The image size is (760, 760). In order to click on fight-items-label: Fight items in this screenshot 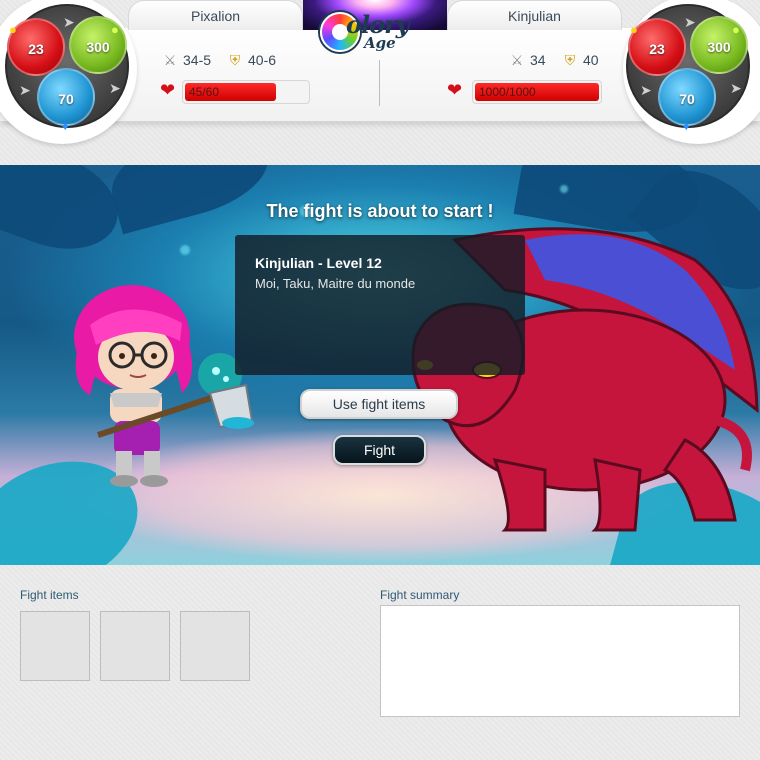, I will do `click(49, 595)`.